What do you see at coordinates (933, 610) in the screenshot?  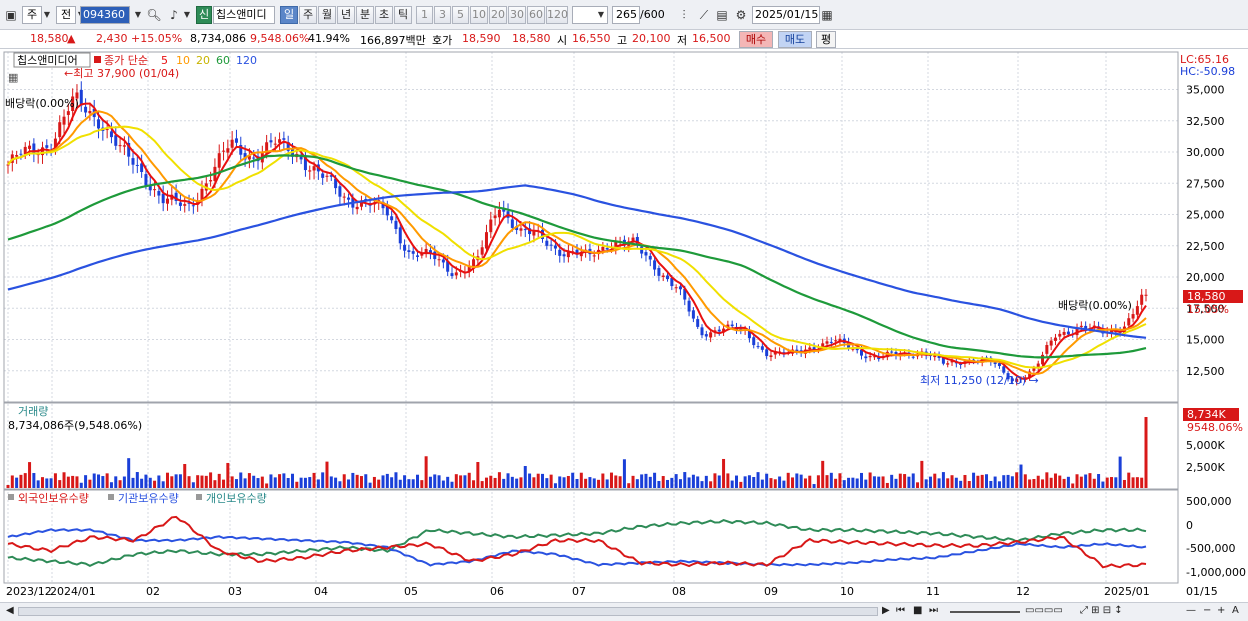 I see `last-icon: ⏭` at bounding box center [933, 610].